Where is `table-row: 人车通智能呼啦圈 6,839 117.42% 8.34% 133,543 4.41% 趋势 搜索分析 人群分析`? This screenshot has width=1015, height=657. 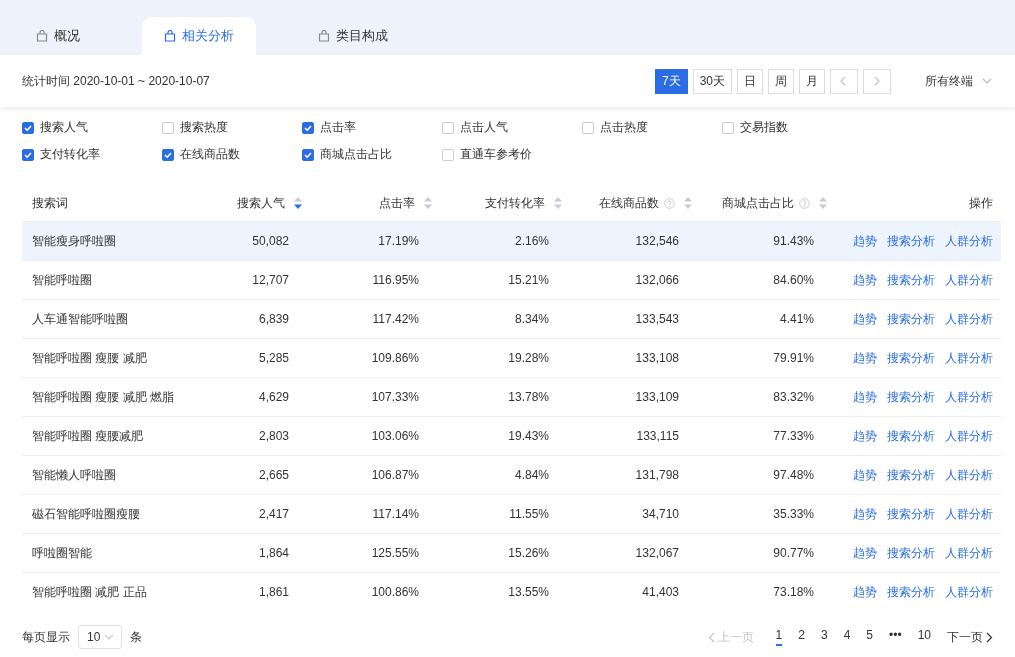 table-row: 人车通智能呼啦圈 6,839 117.42% 8.34% 133,543 4.41% 趋势 搜索分析 人群分析 is located at coordinates (511, 318).